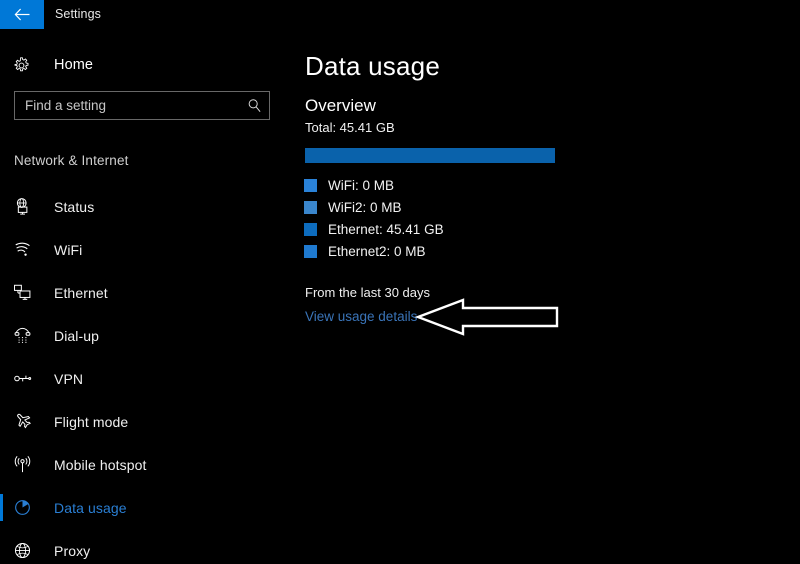 The height and width of the screenshot is (564, 800). Describe the element at coordinates (469, 251) in the screenshot. I see `legend-row: Ethernet2: 0 MB` at that location.